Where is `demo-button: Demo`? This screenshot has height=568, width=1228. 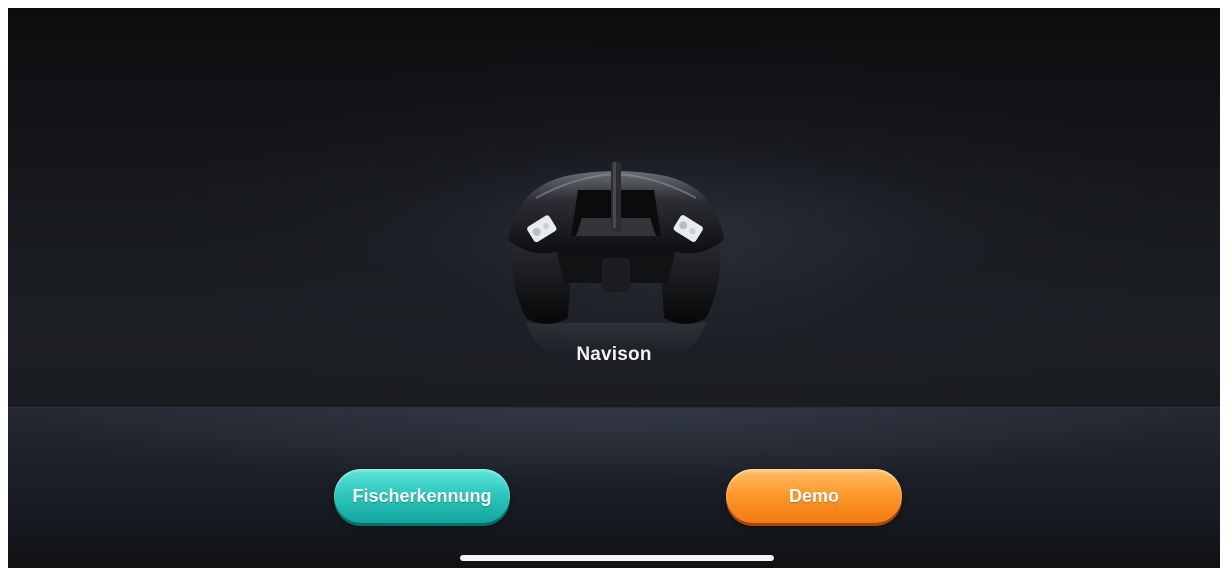 demo-button: Demo is located at coordinates (814, 496).